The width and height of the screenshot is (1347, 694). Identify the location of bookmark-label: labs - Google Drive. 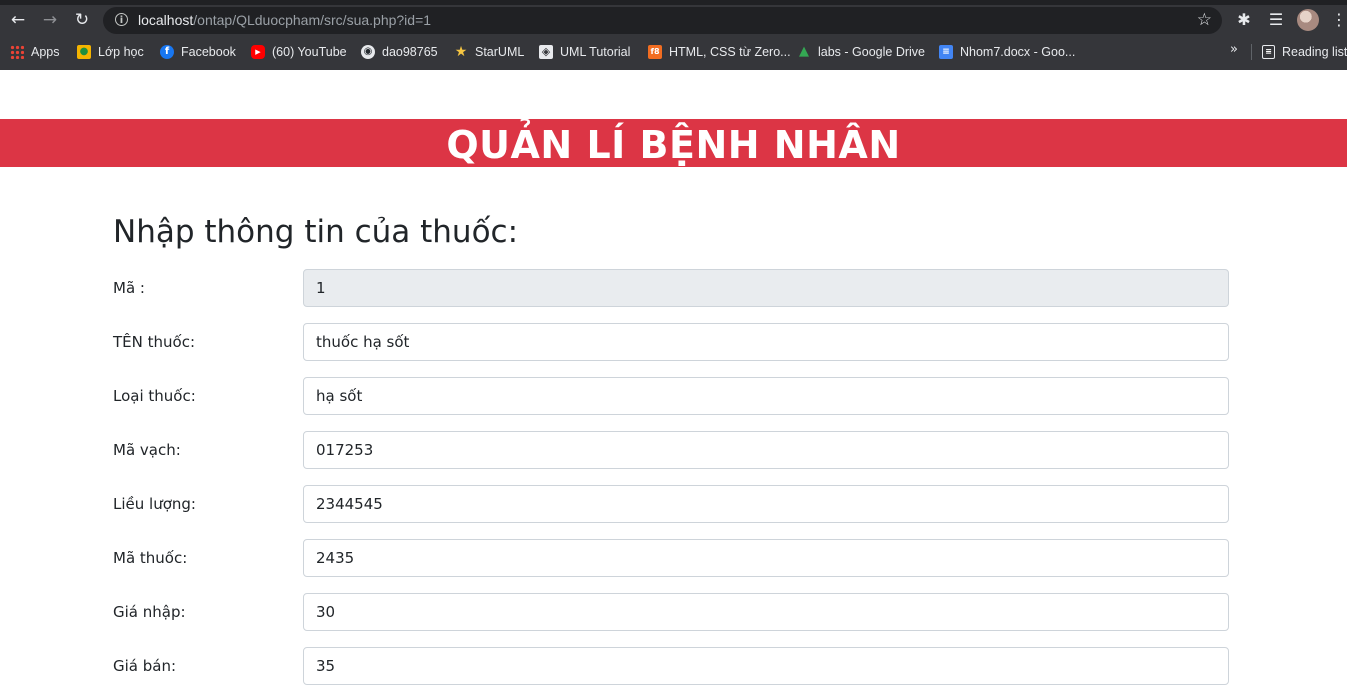
(871, 52).